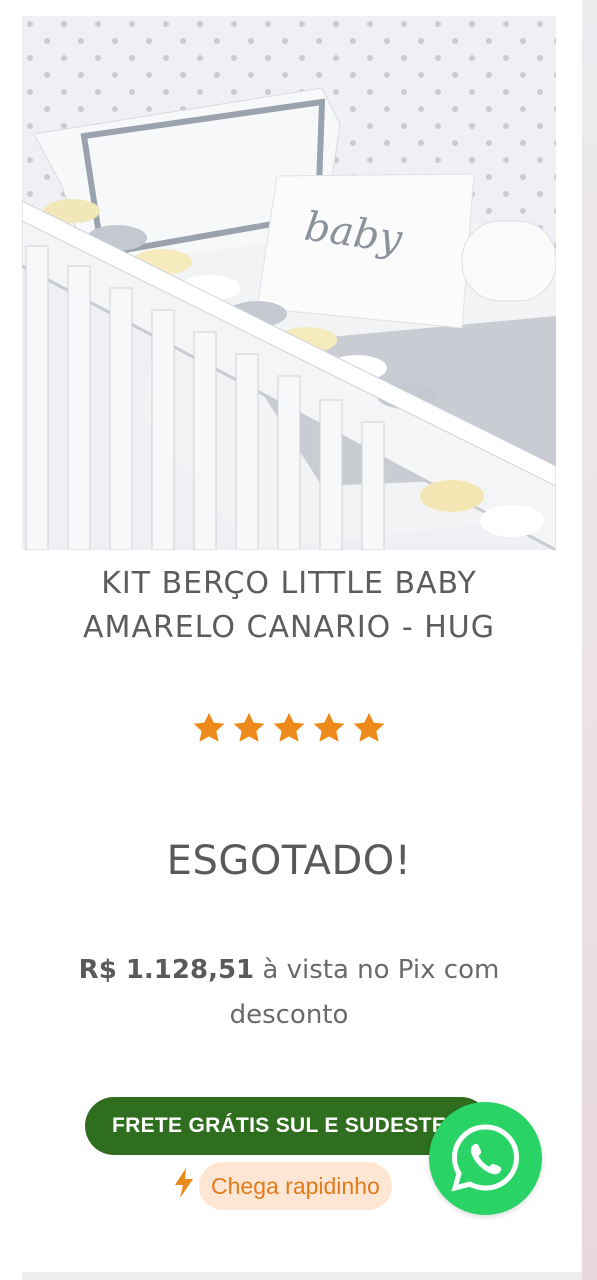  I want to click on rating-stars, so click(289, 730).